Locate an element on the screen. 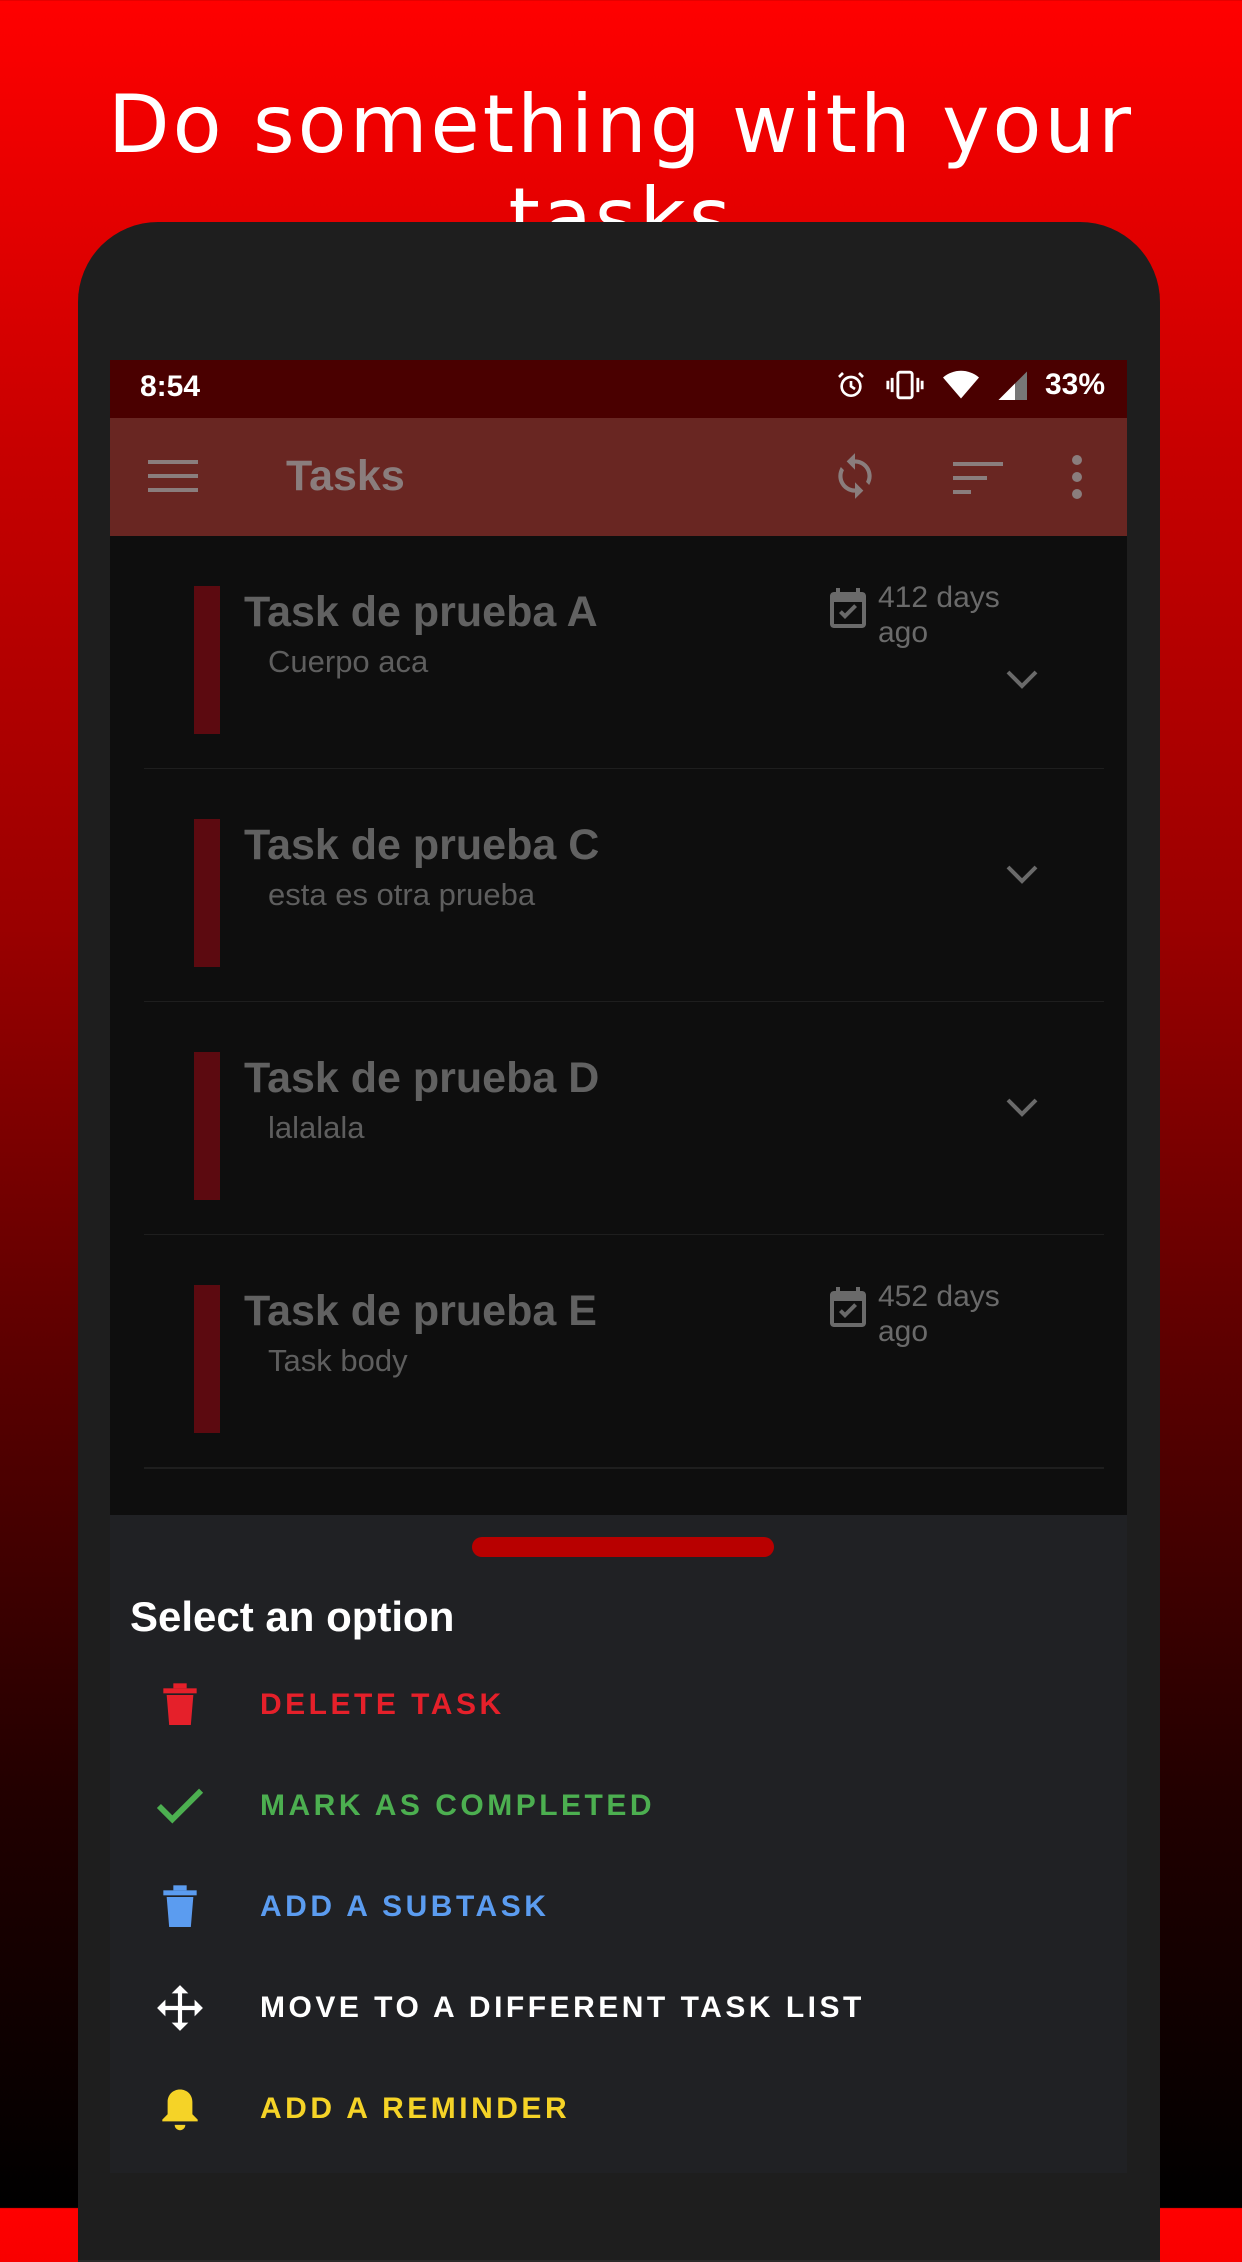  task-title: Task de prueba A is located at coordinates (421, 612).